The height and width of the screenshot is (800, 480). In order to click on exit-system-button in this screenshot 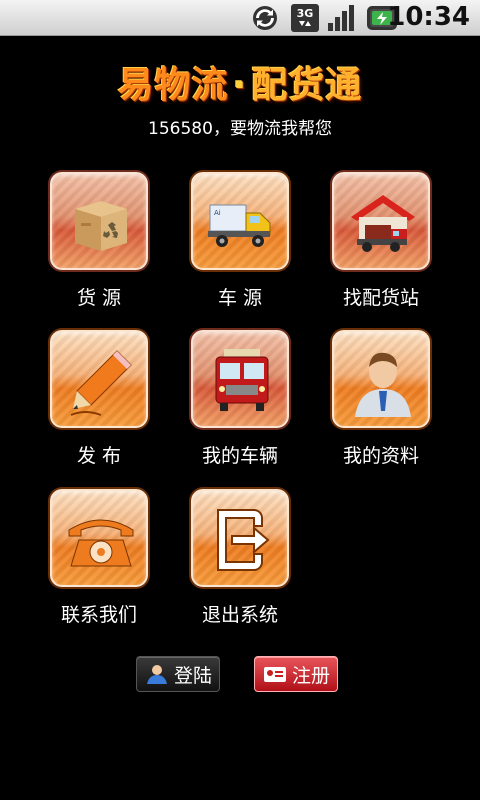, I will do `click(240, 538)`.